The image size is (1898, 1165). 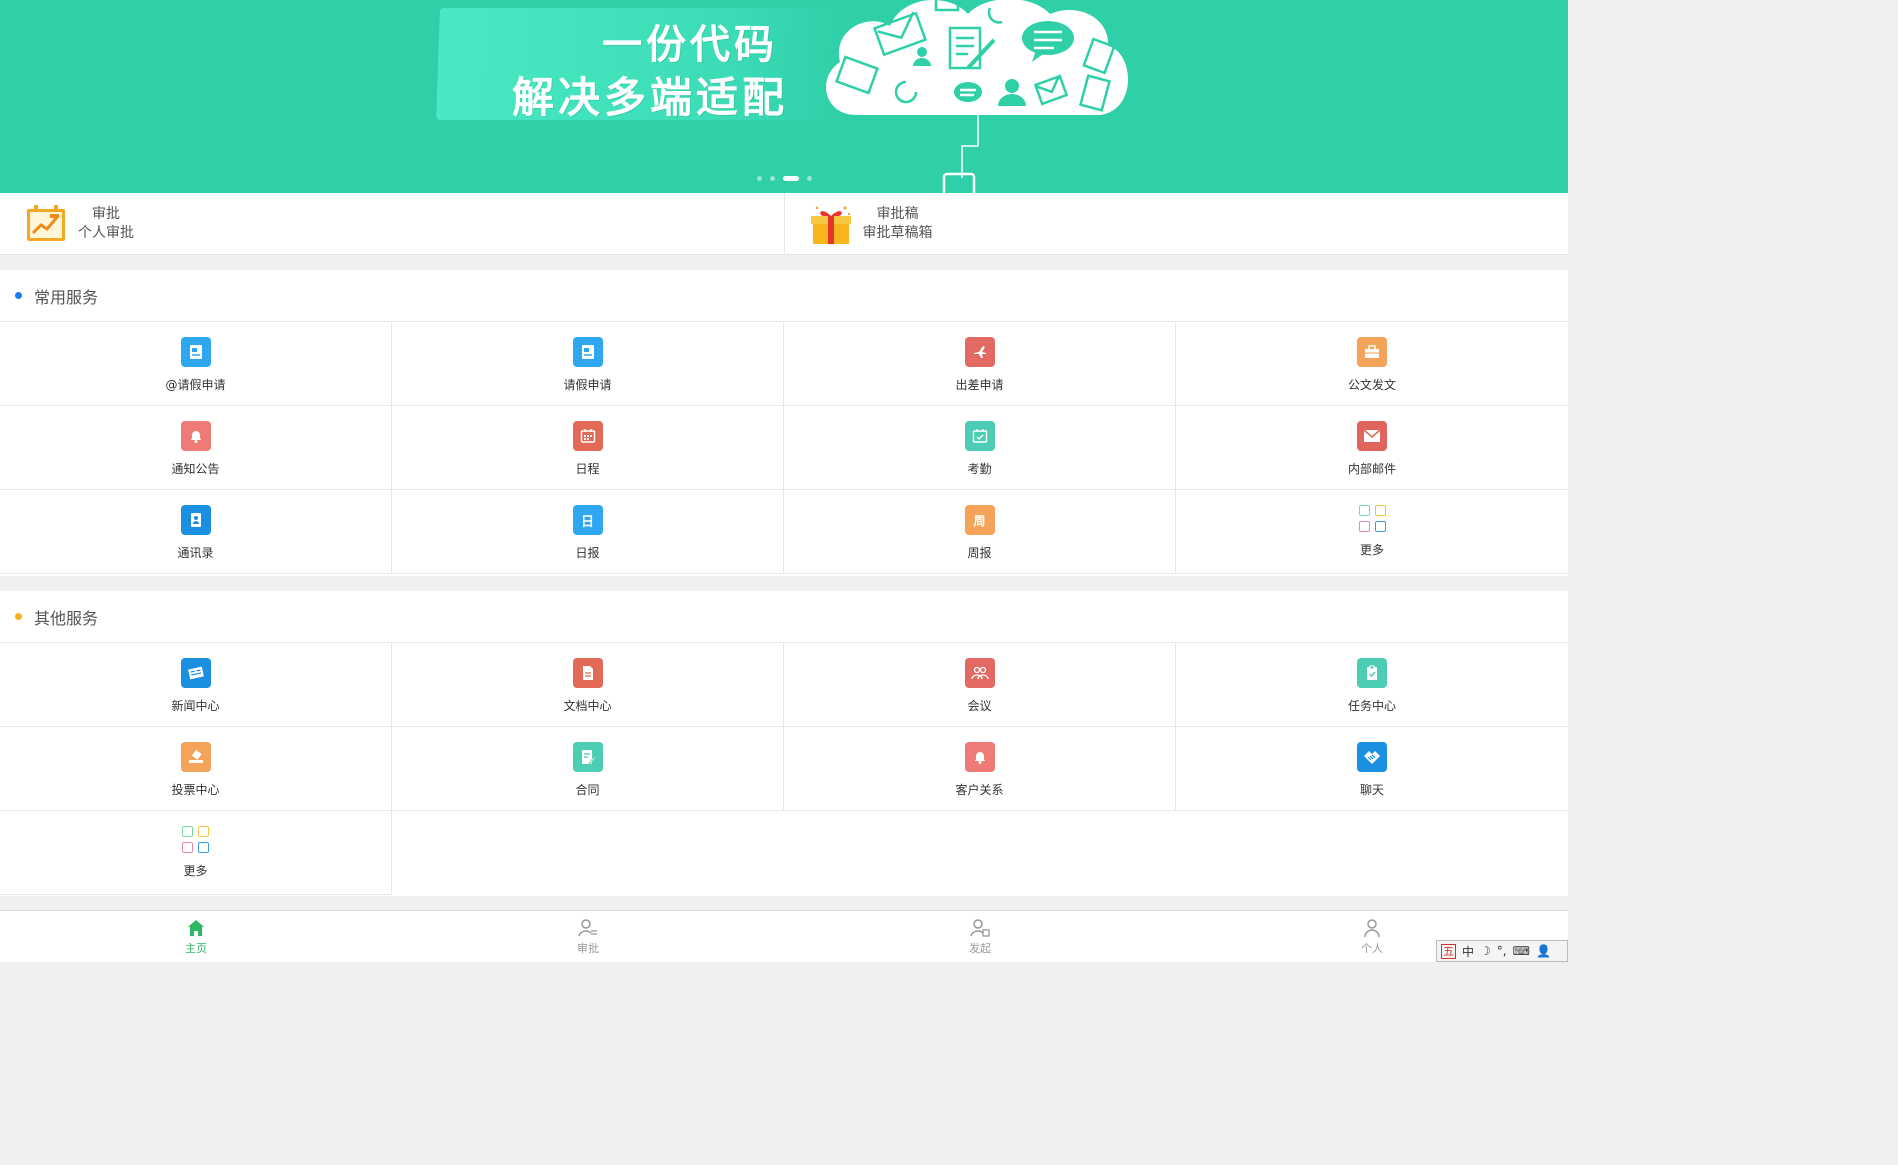 I want to click on service-label: 日程, so click(x=587, y=469).